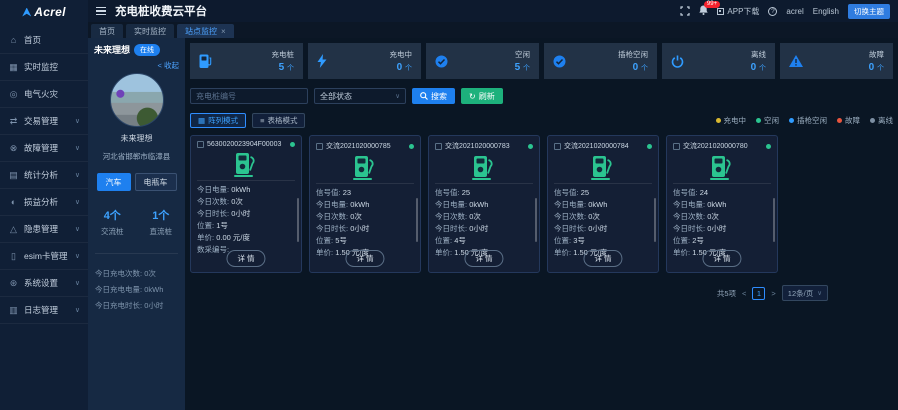 The width and height of the screenshot is (898, 410). Describe the element at coordinates (13, 202) in the screenshot. I see `profit-analysis-icon: ◐` at that location.